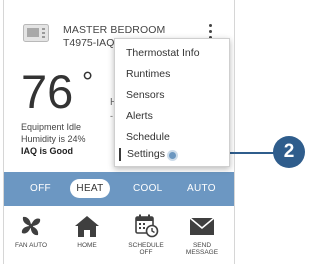 Image resolution: width=320 pixels, height=264 pixels. I want to click on step-callout-badge: 2, so click(289, 152).